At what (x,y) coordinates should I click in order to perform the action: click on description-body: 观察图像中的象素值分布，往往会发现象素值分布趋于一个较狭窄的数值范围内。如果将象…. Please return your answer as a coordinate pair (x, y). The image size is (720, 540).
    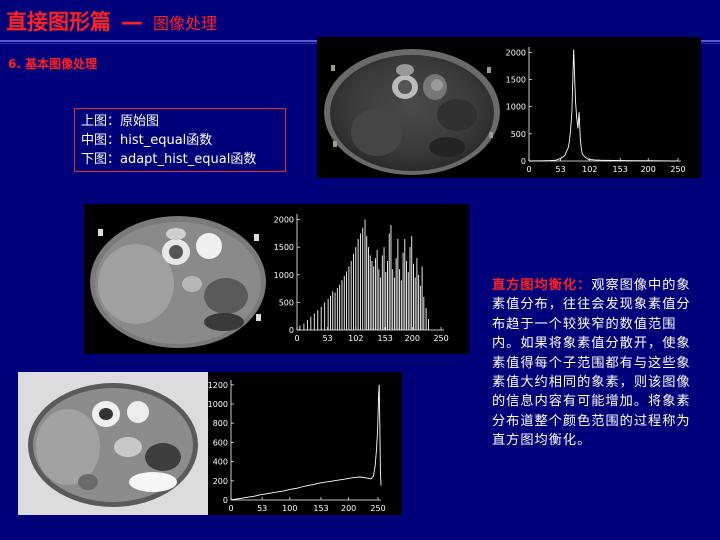
    Looking at the image, I should click on (591, 363).